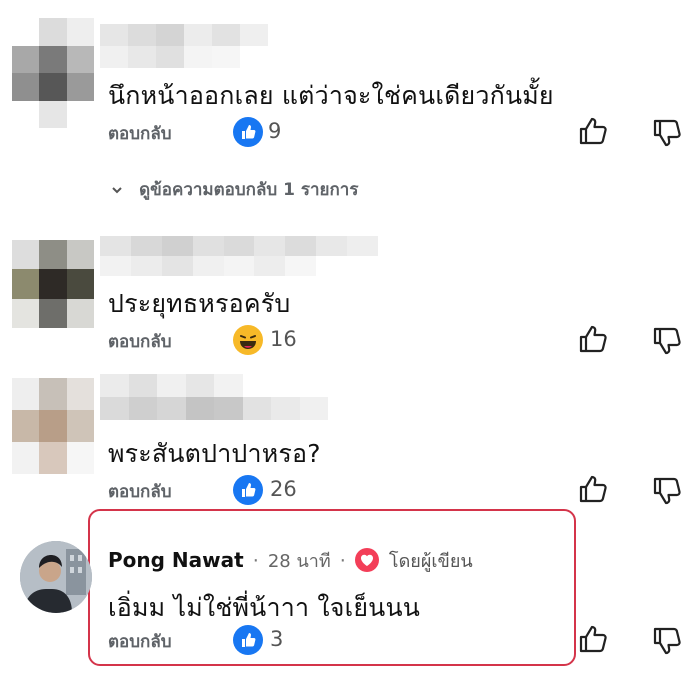  Describe the element at coordinates (214, 453) in the screenshot. I see `comment-text: พระสันตปาปาหรอ?` at that location.